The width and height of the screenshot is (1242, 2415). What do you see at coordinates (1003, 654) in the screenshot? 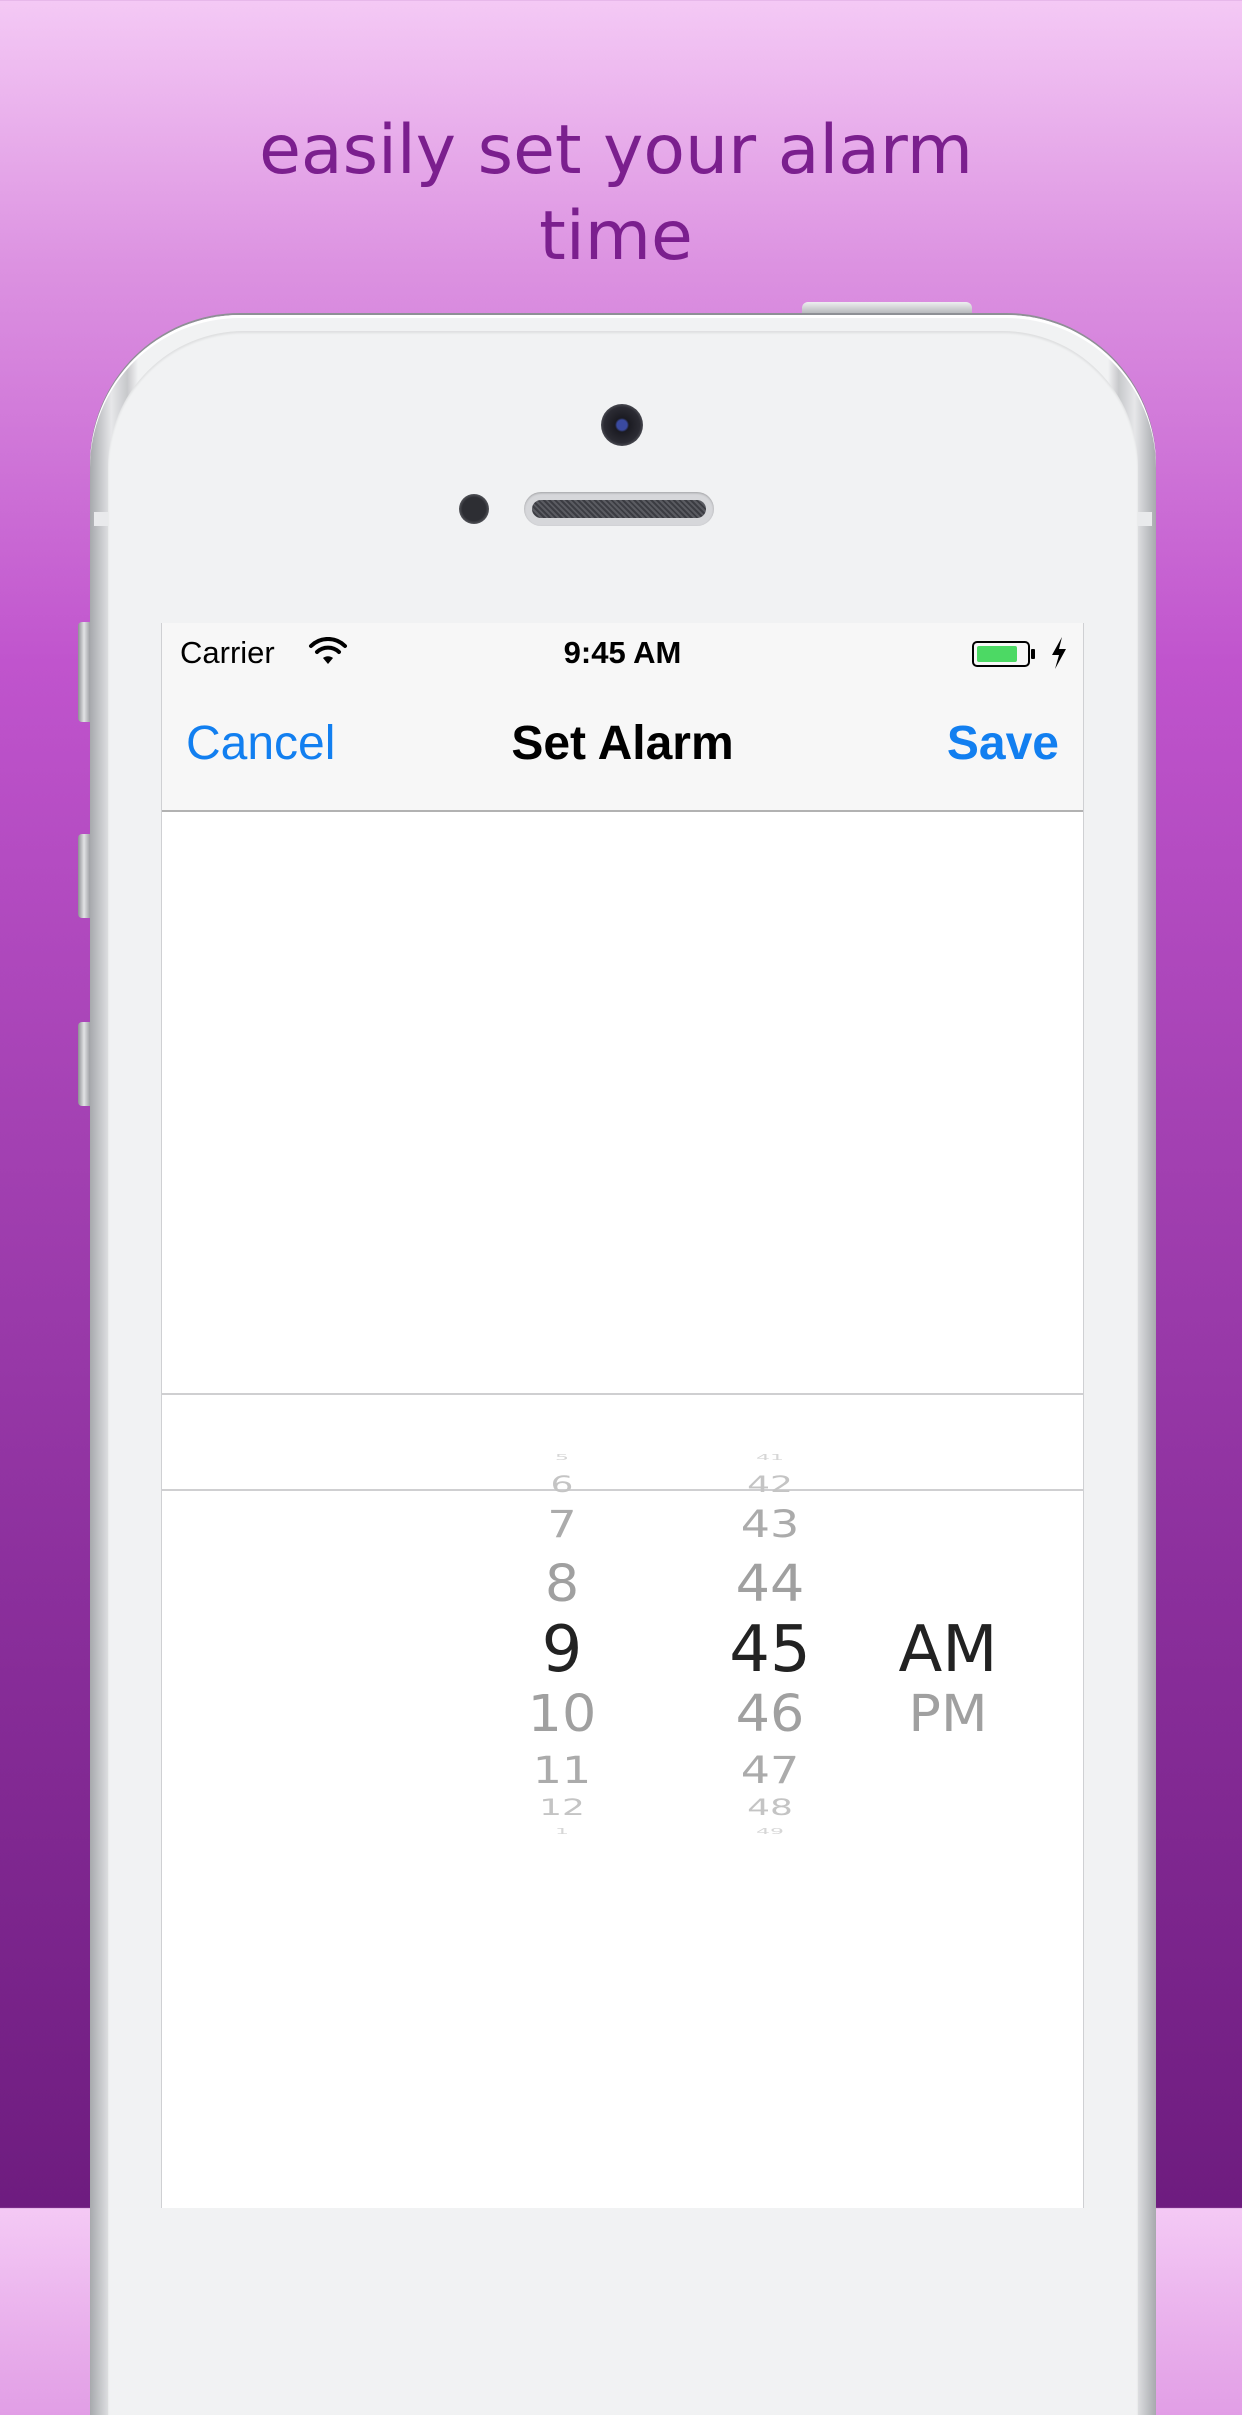
I see `battery-icon` at bounding box center [1003, 654].